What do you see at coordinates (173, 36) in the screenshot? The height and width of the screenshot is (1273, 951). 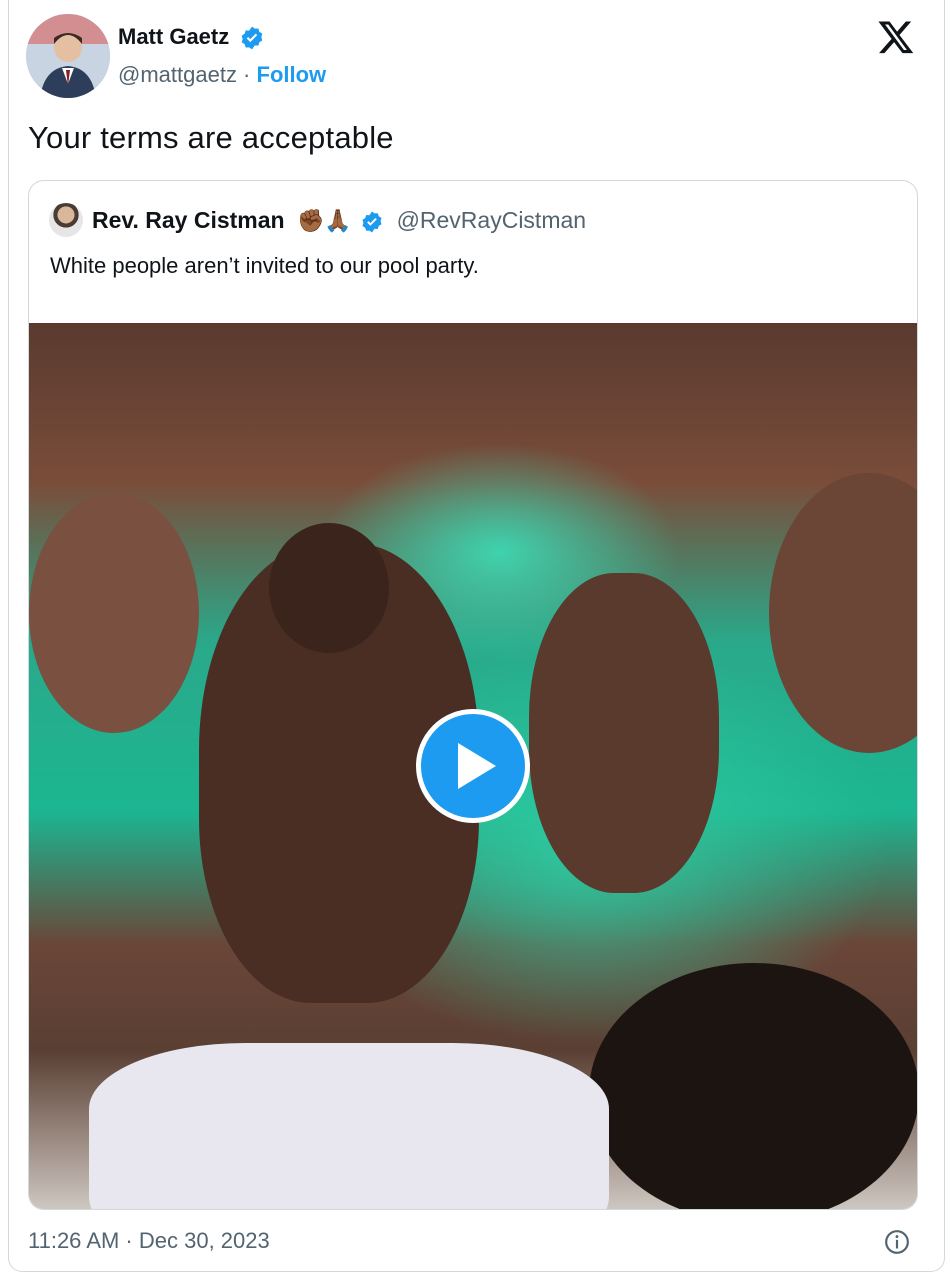 I see `author-name: Matt Gaetz` at bounding box center [173, 36].